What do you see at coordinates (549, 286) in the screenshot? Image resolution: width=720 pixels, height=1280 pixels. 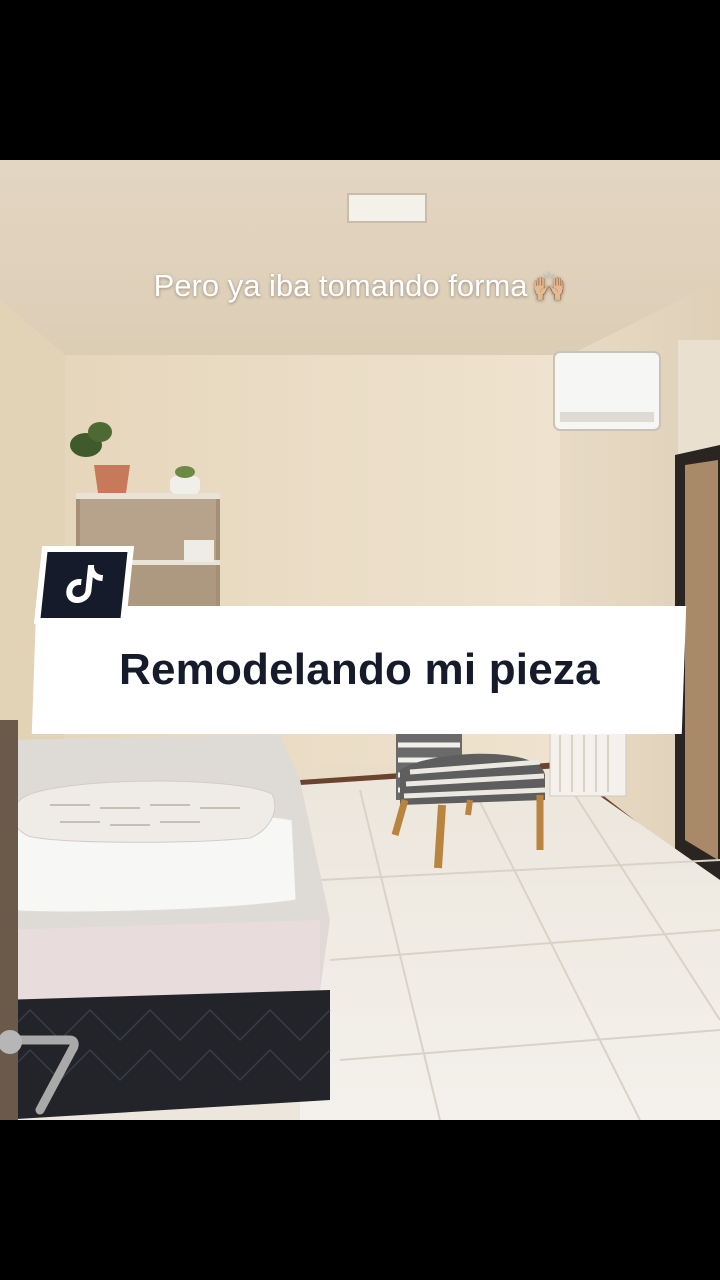 I see `raising-hands-emoji: 🙌🏼` at bounding box center [549, 286].